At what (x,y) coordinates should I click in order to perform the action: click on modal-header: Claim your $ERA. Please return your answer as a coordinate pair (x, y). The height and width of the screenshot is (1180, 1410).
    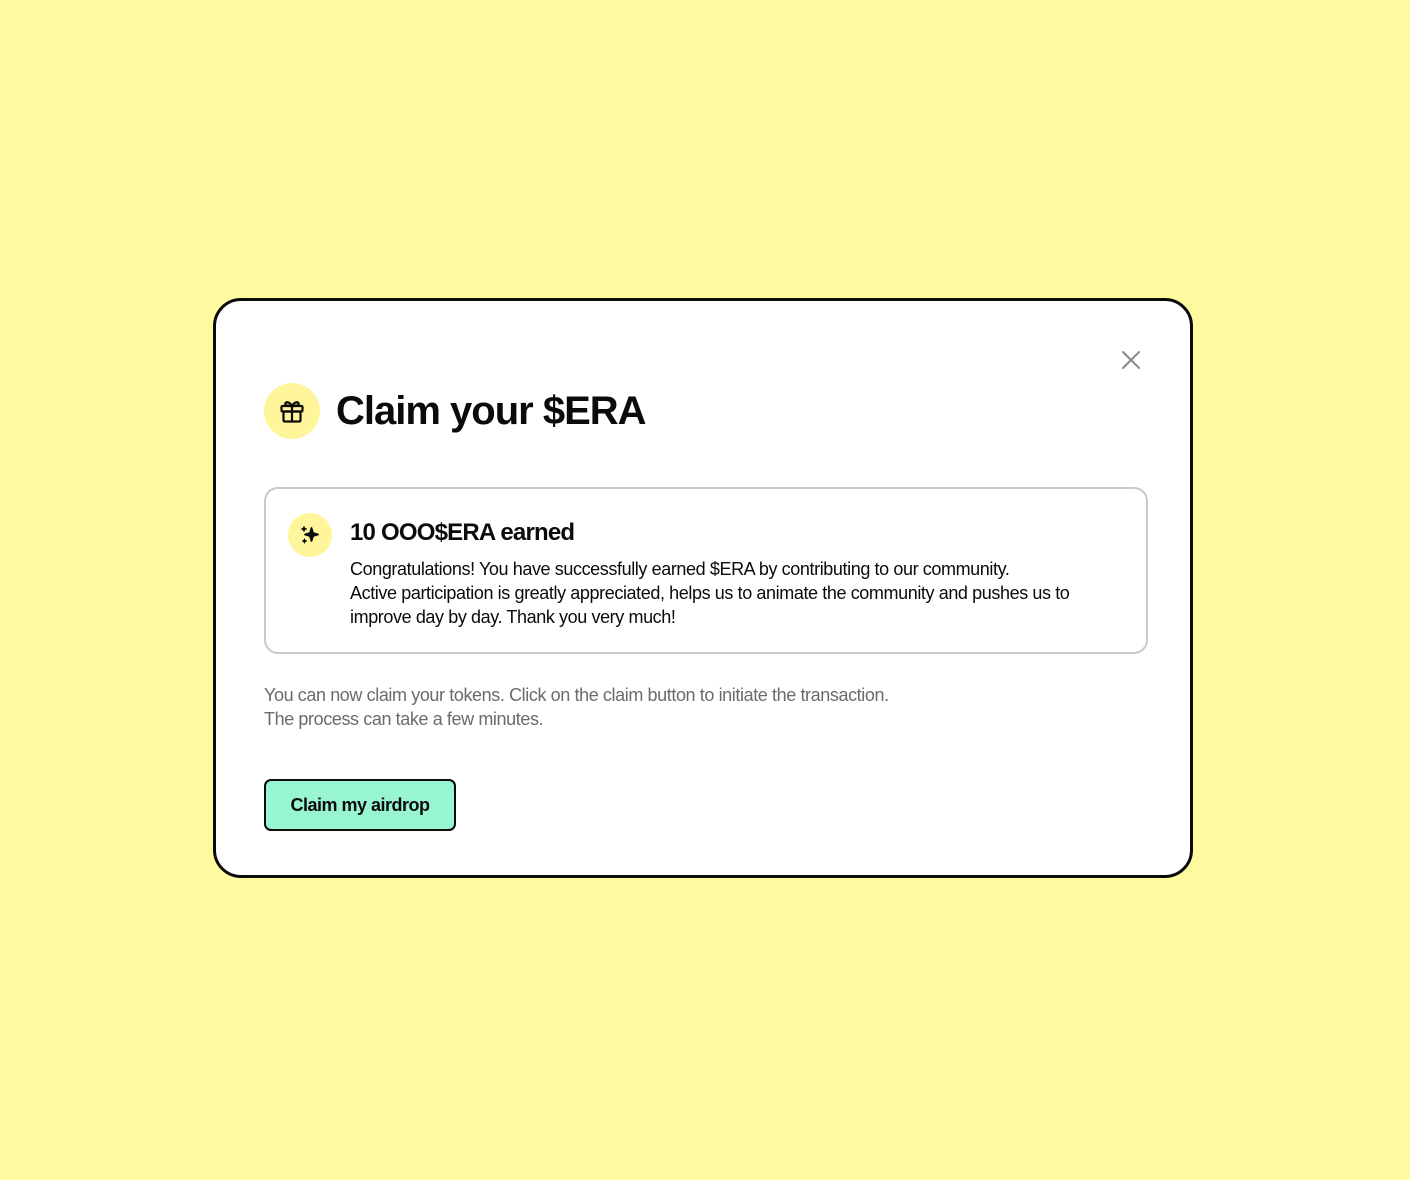
    Looking at the image, I should click on (455, 411).